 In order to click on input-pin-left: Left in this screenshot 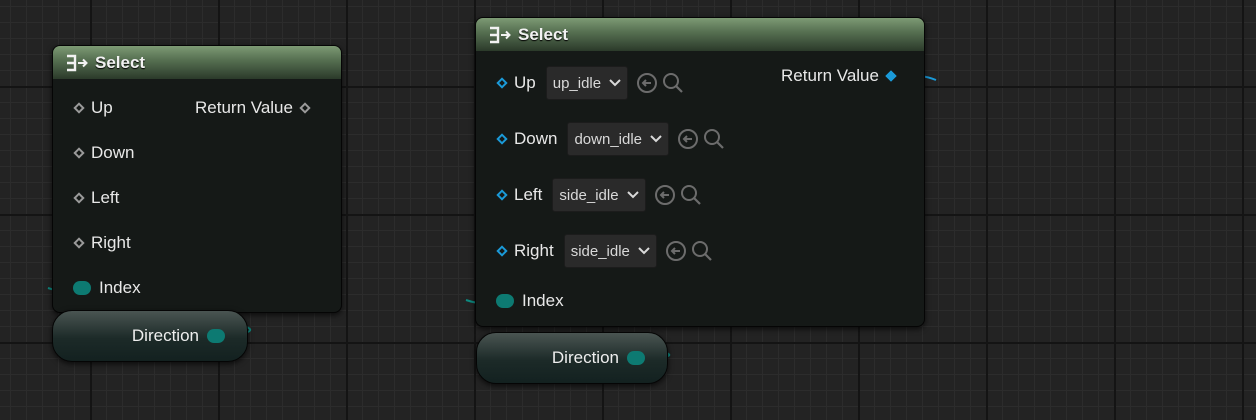, I will do `click(96, 198)`.